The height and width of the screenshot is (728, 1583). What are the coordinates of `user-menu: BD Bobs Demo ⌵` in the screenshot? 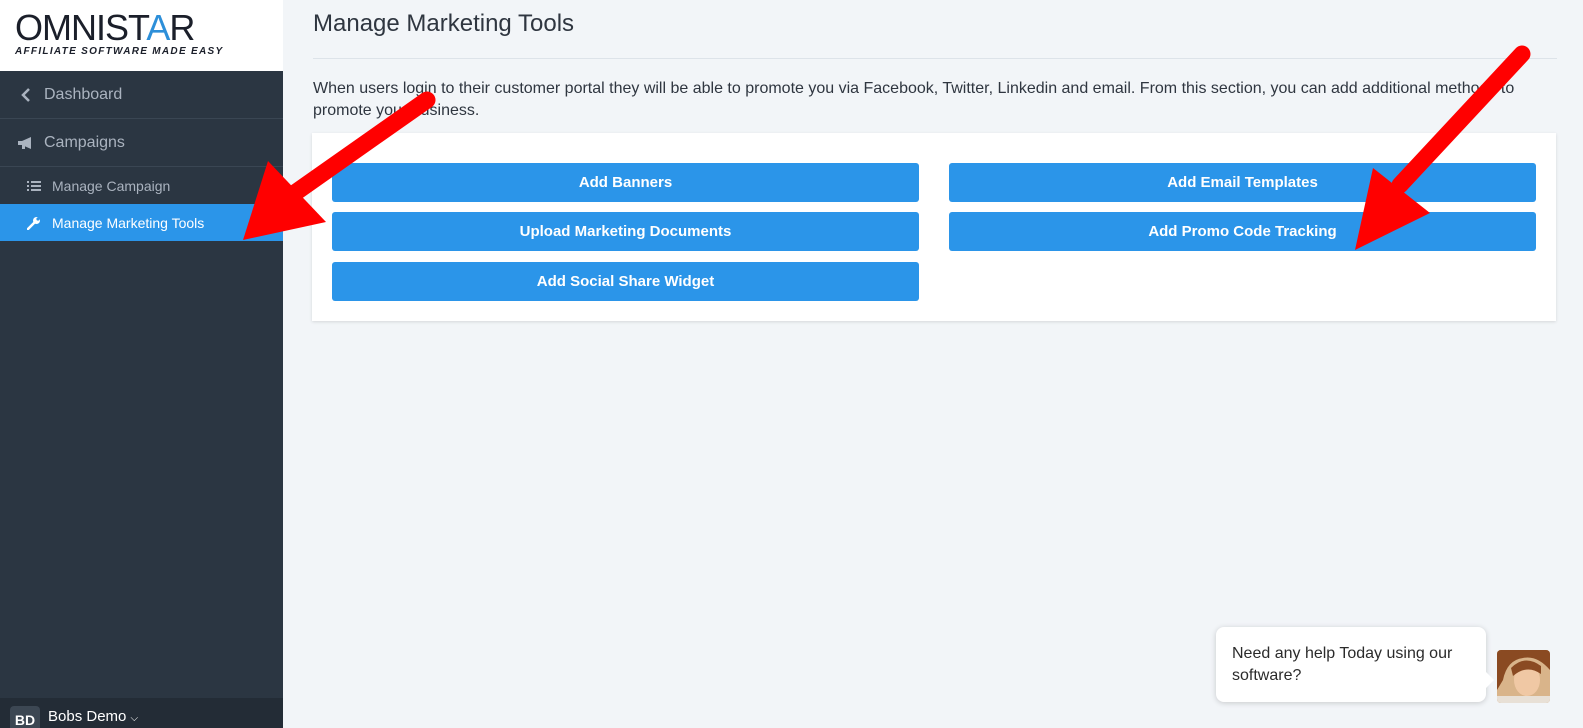 It's located at (141, 713).